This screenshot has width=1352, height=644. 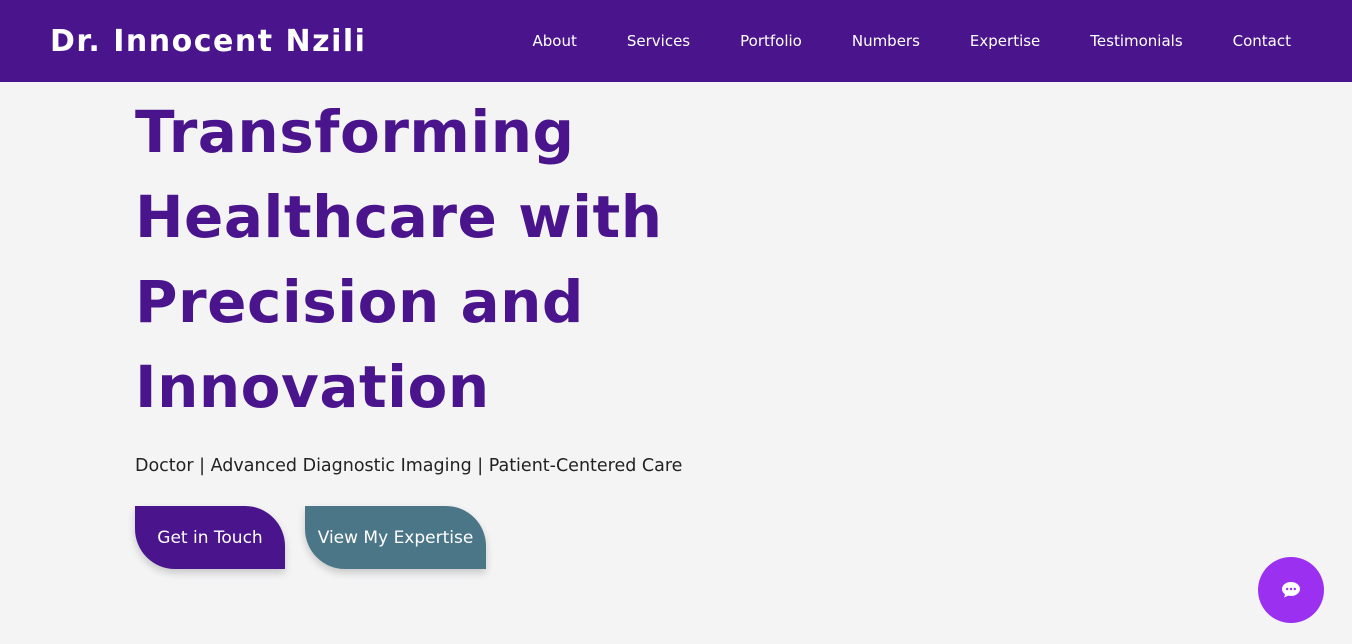 I want to click on nav-link-numbers: Numbers, so click(x=886, y=41).